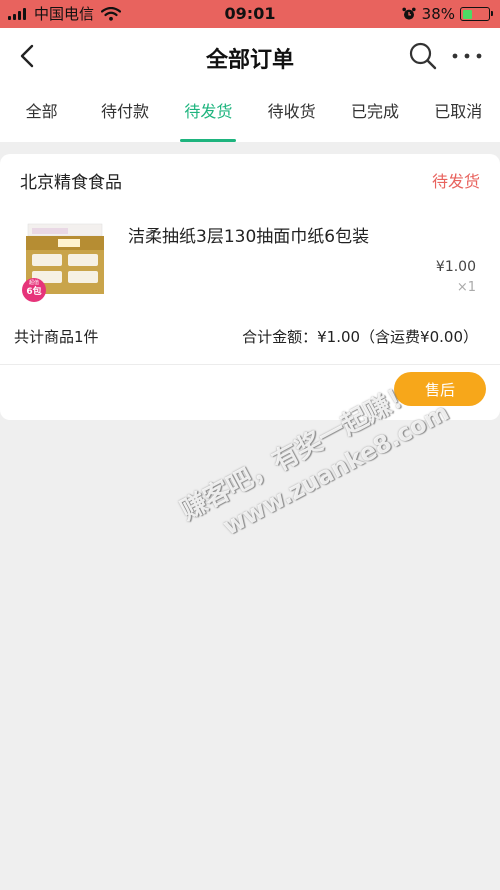 This screenshot has height=890, width=500. Describe the element at coordinates (360, 337) in the screenshot. I see `order-total: 合计金额：¥1.00（含运费¥0.00）` at that location.